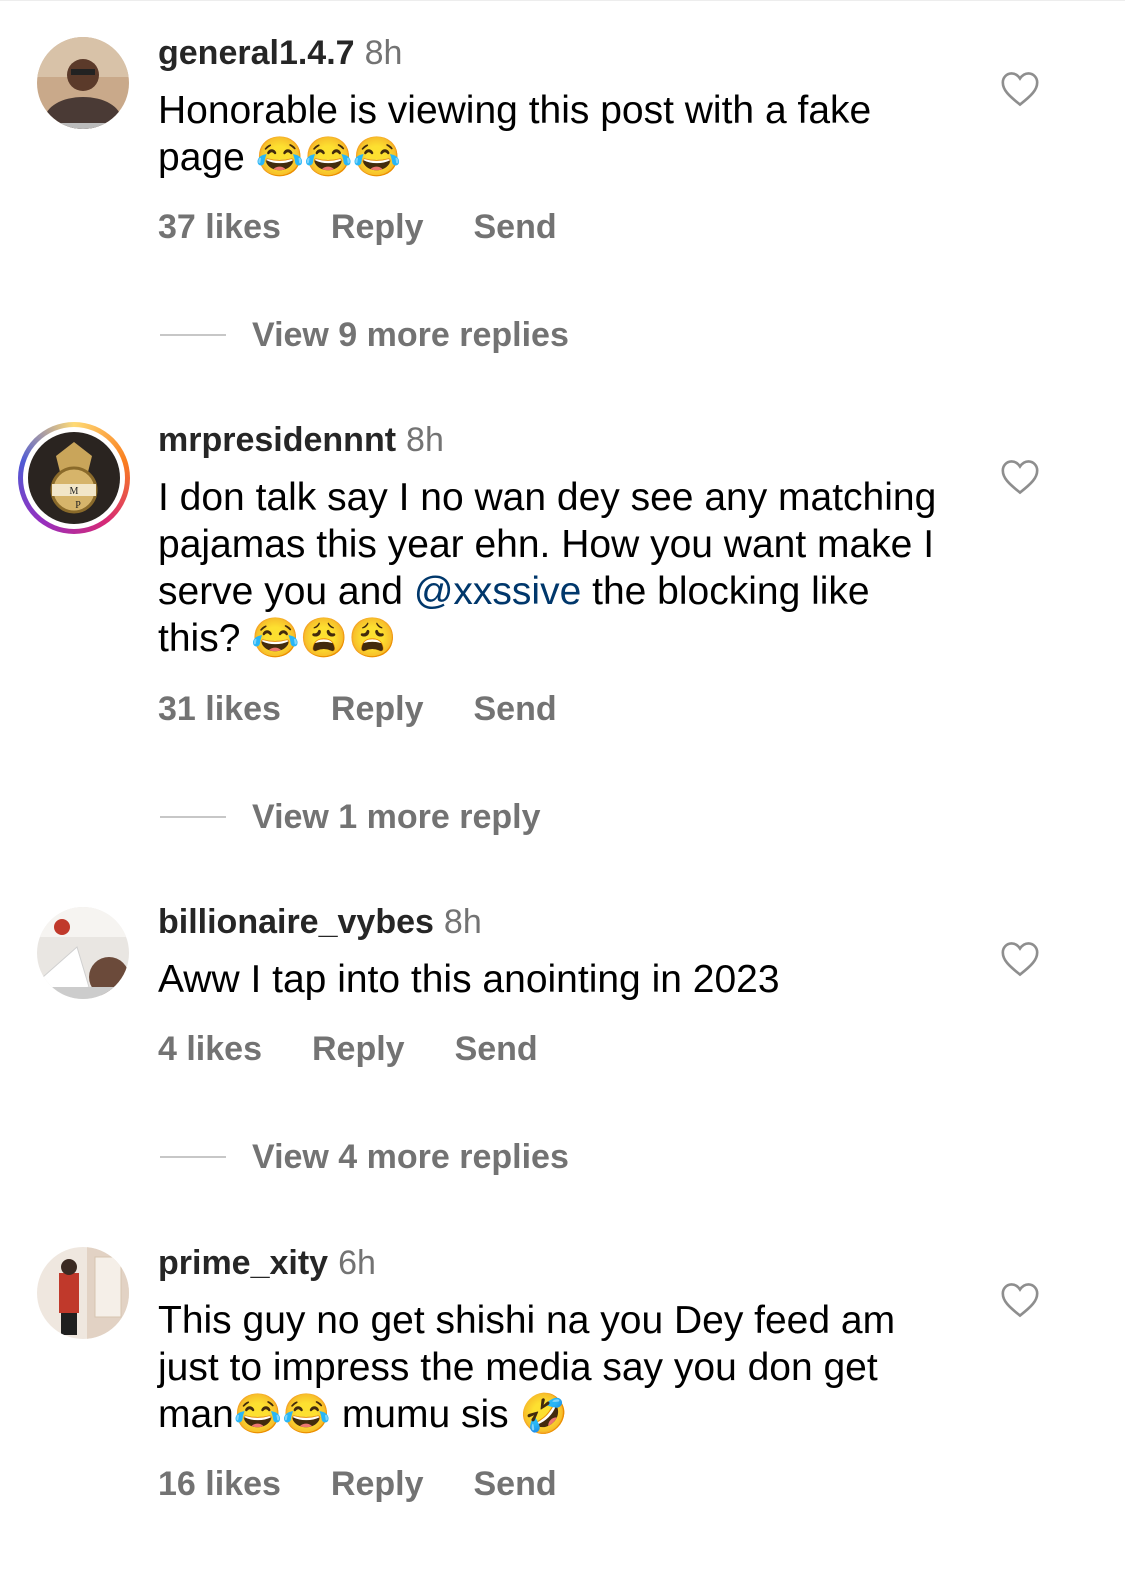  I want to click on crest-logo-icon: M P, so click(74, 478).